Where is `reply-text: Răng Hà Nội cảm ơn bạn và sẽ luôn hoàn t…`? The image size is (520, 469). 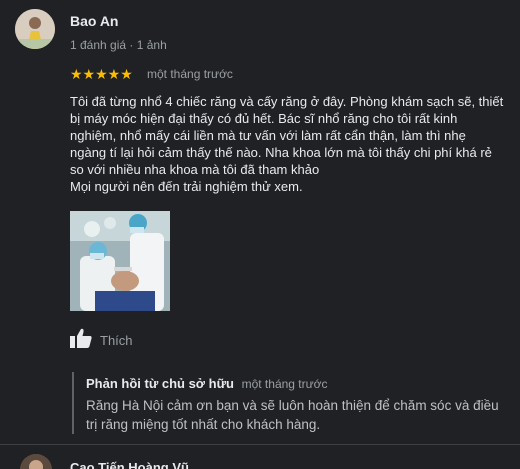
reply-text: Răng Hà Nội cảm ơn bạn và sẽ luôn hoàn t… is located at coordinates (292, 415).